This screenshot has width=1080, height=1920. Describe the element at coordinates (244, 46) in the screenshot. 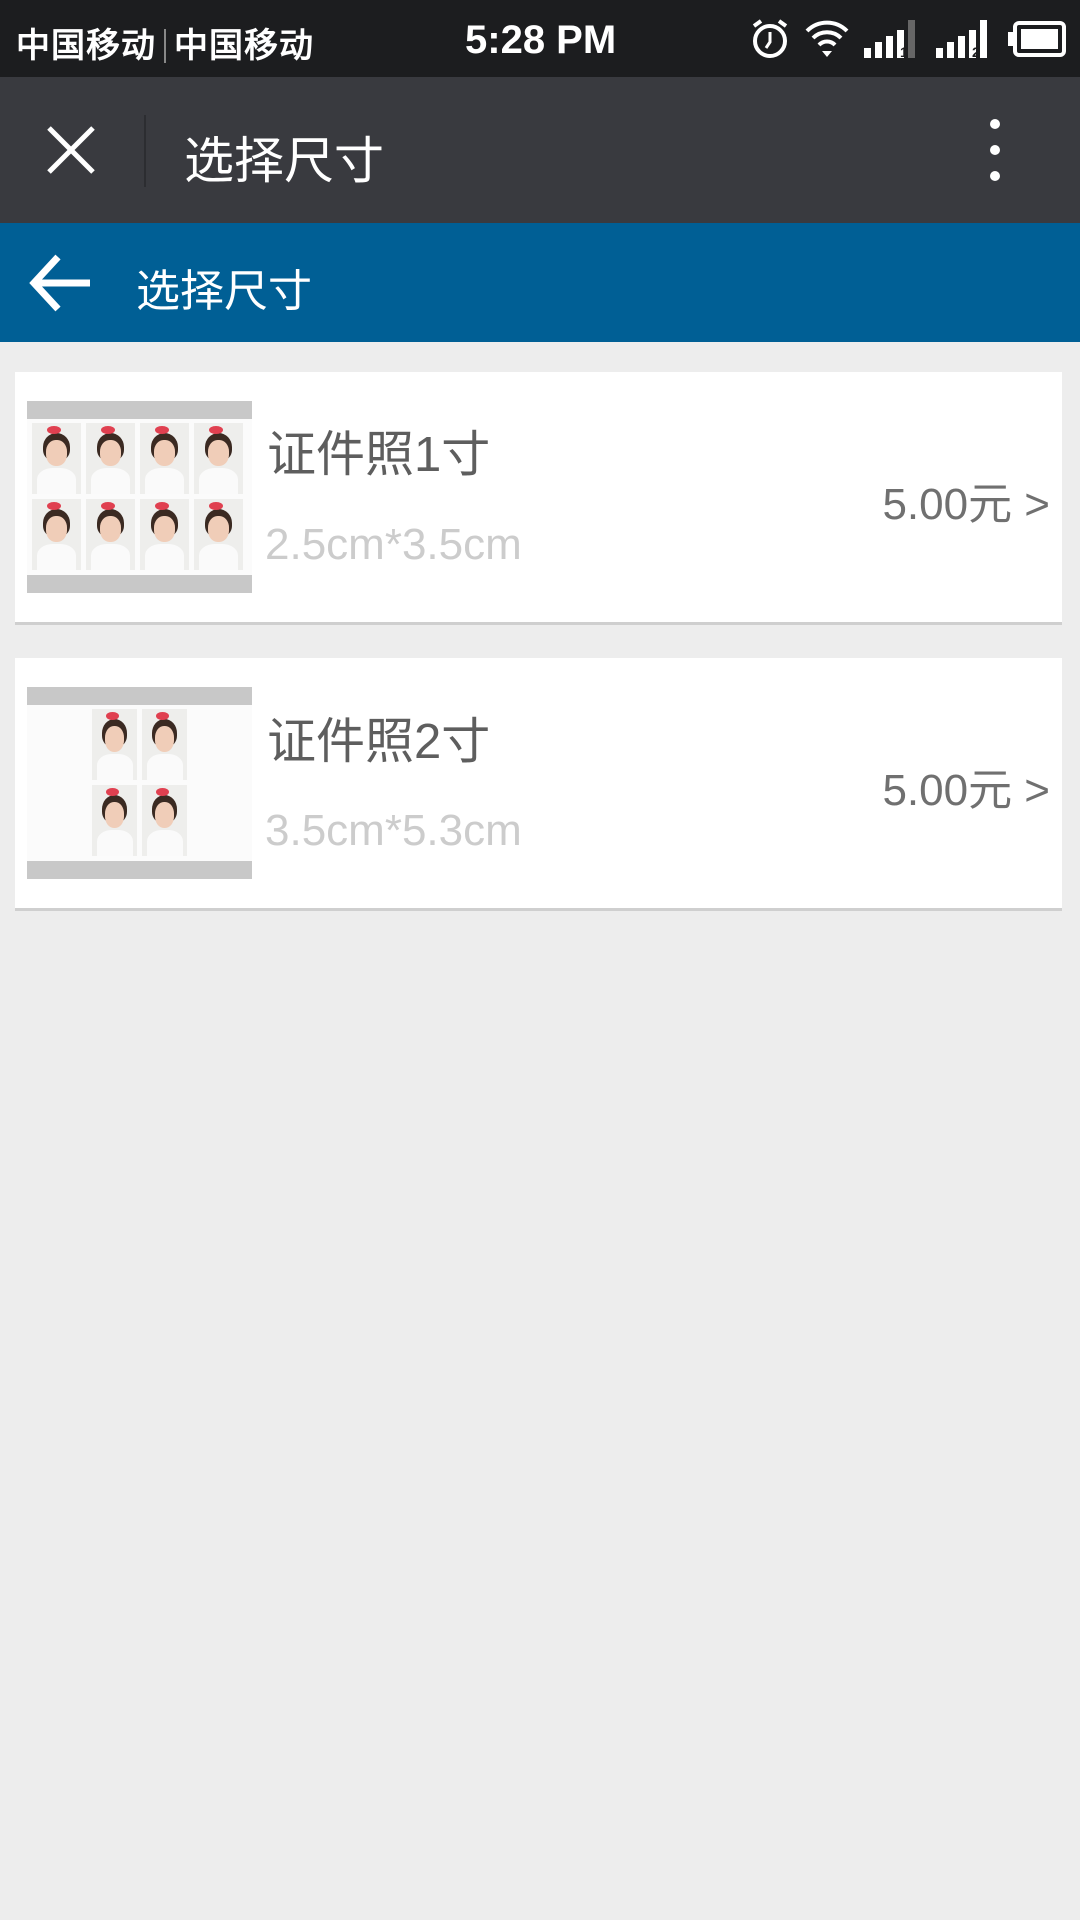

I see `carrier-2: 中国移动` at that location.